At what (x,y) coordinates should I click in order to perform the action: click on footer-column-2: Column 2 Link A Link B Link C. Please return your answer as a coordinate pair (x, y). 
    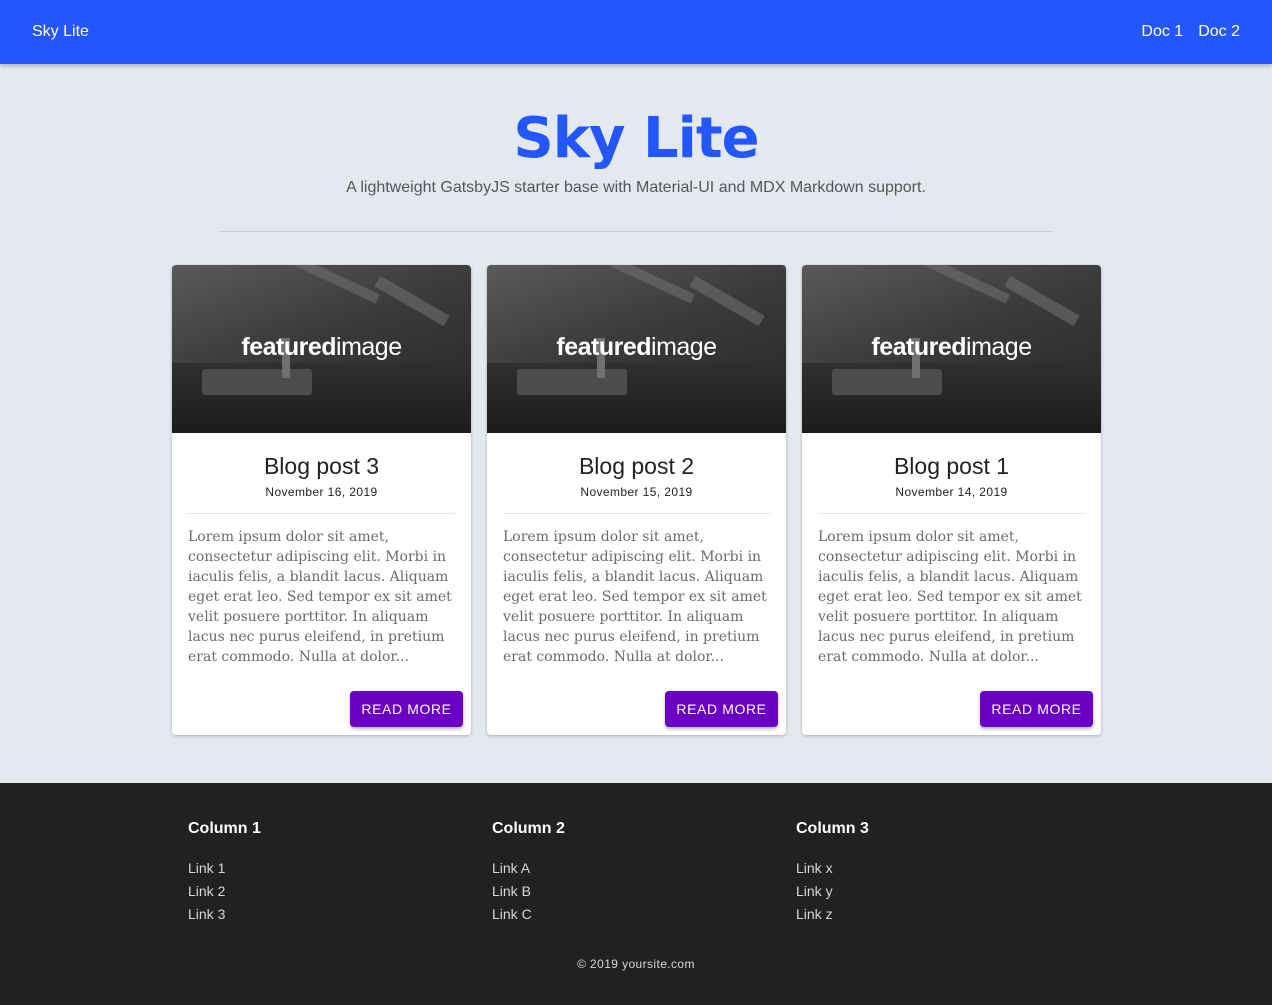
    Looking at the image, I should click on (528, 873).